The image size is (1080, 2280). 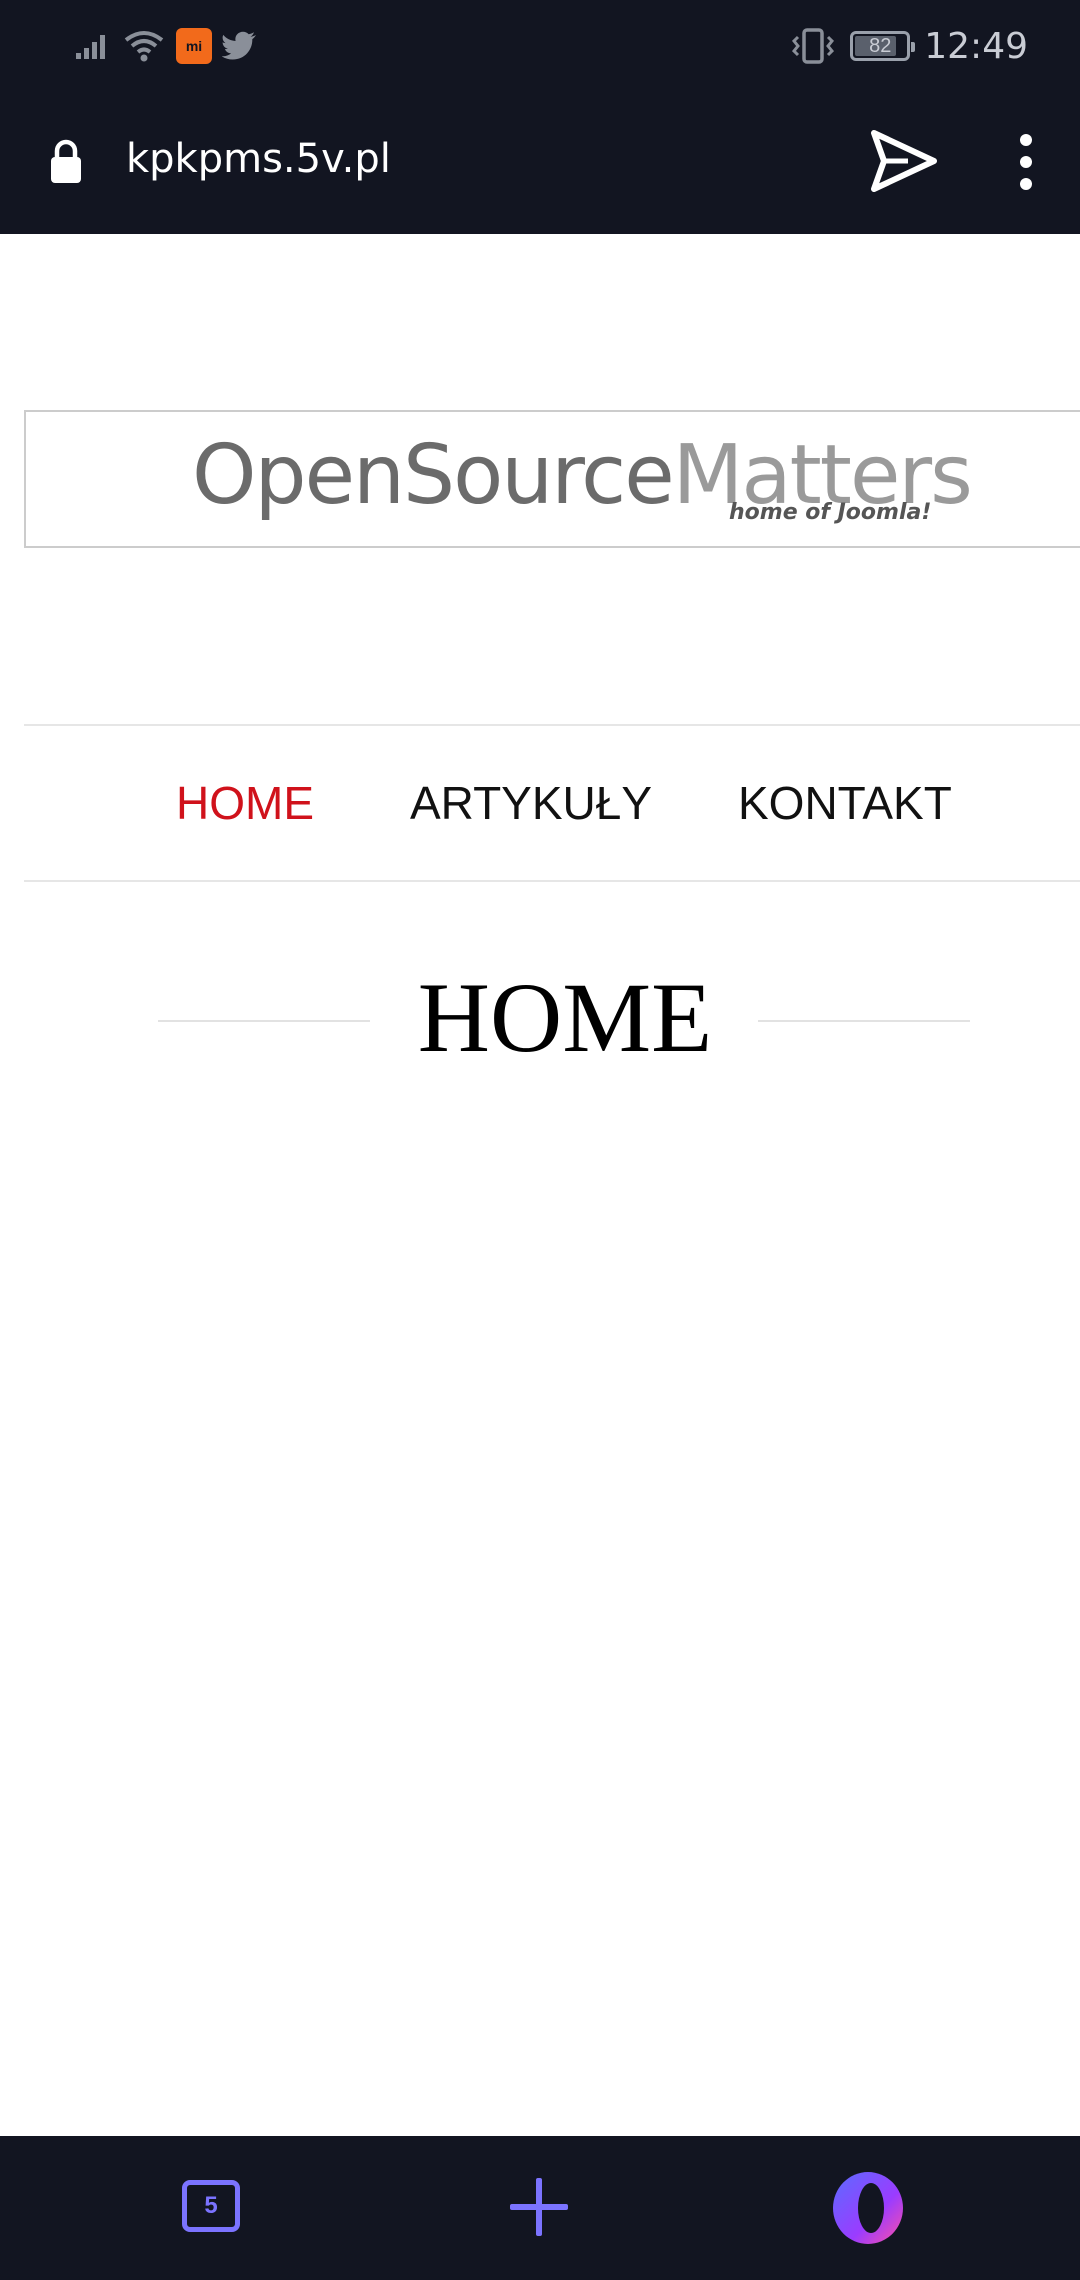 What do you see at coordinates (144, 46) in the screenshot?
I see `wifi-icon` at bounding box center [144, 46].